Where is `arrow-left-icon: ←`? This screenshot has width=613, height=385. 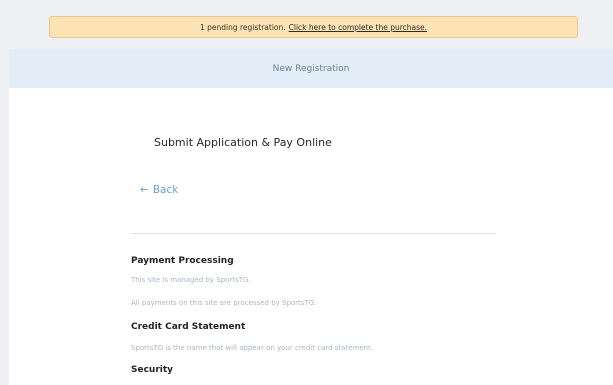
arrow-left-icon: ← is located at coordinates (144, 190).